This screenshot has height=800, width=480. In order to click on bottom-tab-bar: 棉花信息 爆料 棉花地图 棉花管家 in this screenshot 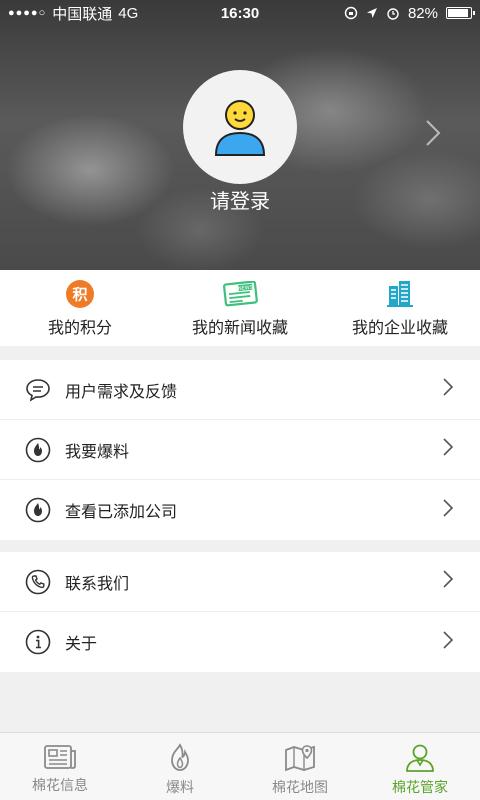, I will do `click(240, 766)`.